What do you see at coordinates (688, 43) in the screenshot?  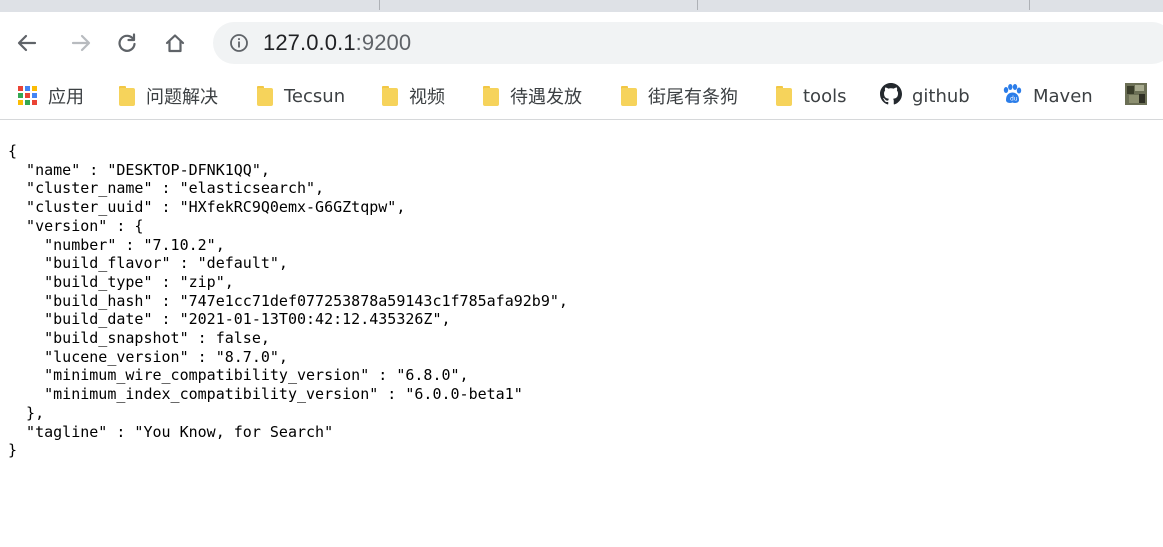 I see `address-bar: 127.0.0.1:9200` at bounding box center [688, 43].